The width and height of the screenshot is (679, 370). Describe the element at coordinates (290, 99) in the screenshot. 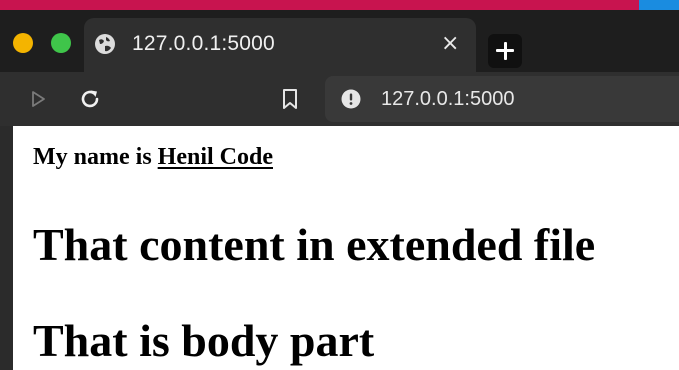

I see `bookmark-icon` at that location.